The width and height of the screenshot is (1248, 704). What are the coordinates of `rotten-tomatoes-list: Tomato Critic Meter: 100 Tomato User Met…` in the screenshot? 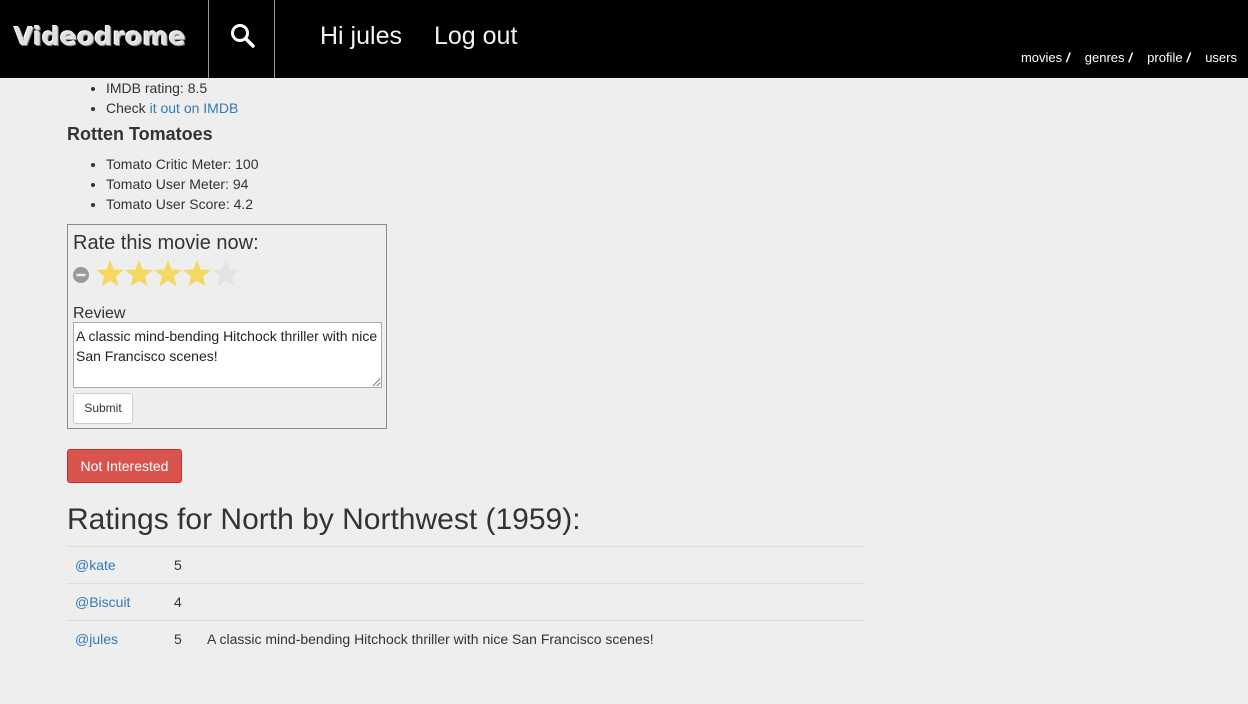 It's located at (163, 184).